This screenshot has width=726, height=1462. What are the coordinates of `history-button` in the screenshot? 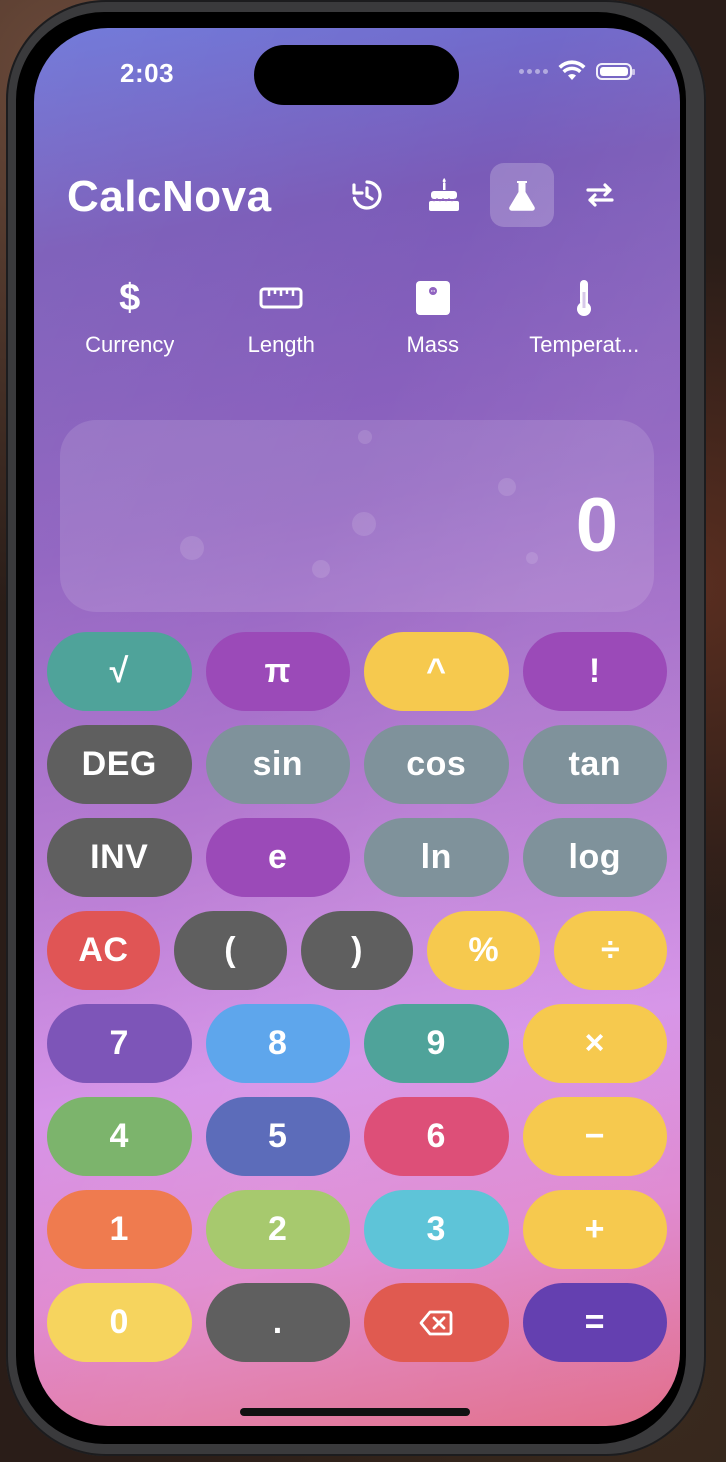 It's located at (366, 195).